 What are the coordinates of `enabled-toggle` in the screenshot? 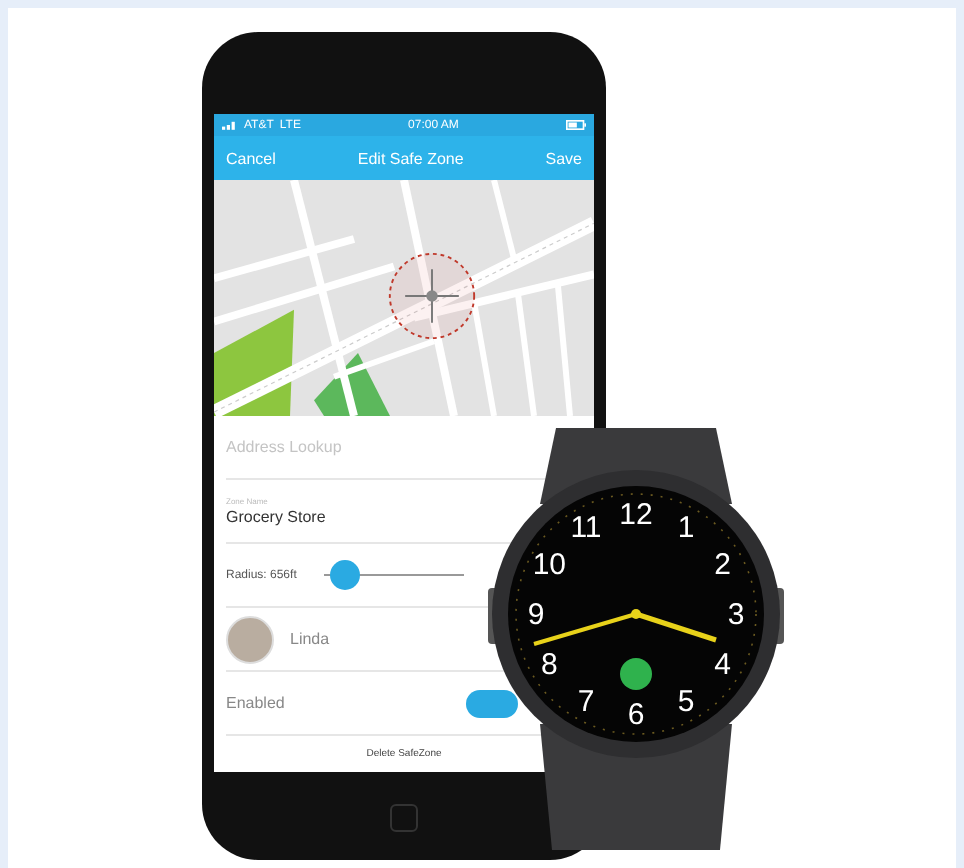 It's located at (492, 703).